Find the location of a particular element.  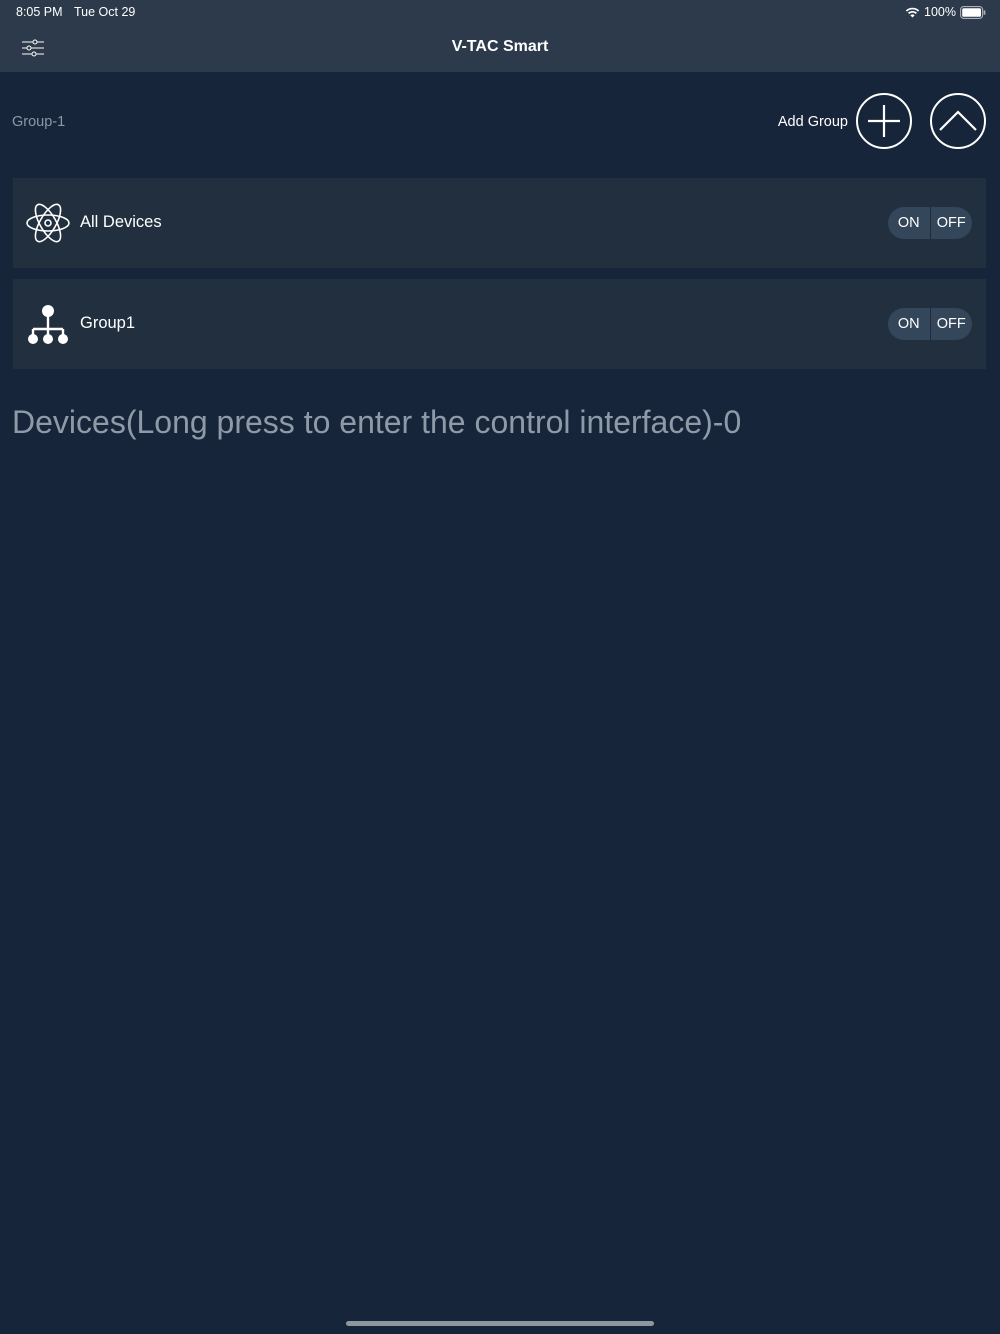

add-group-button is located at coordinates (884, 121).